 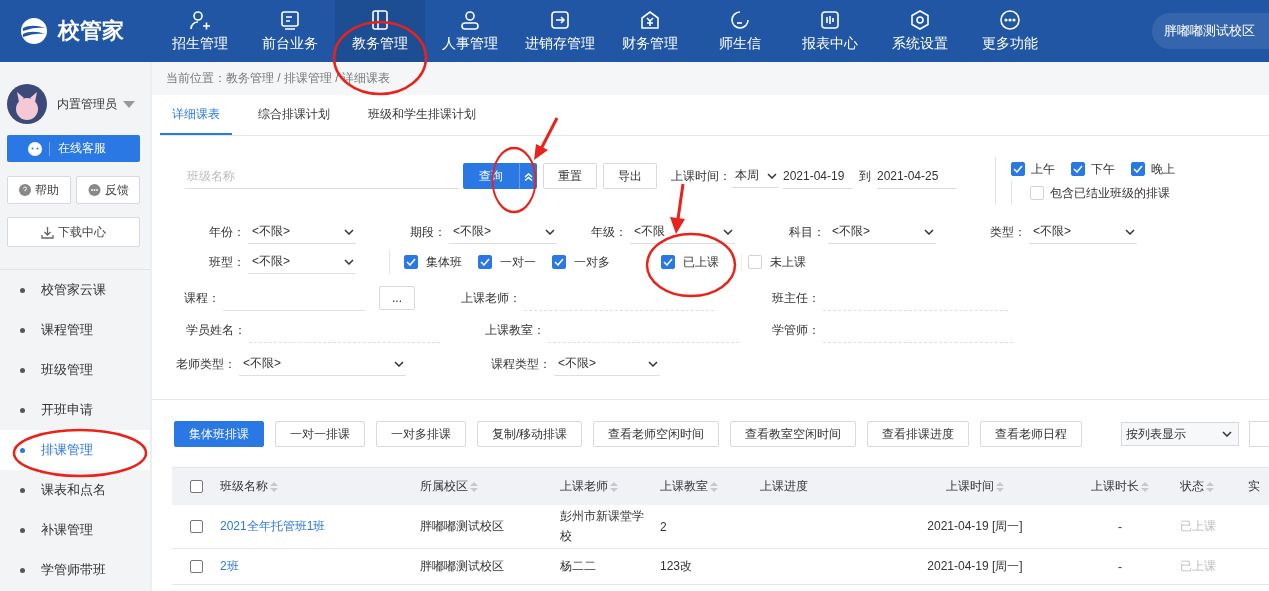 What do you see at coordinates (656, 434) in the screenshot?
I see `action-button: 查看老师空闲时间` at bounding box center [656, 434].